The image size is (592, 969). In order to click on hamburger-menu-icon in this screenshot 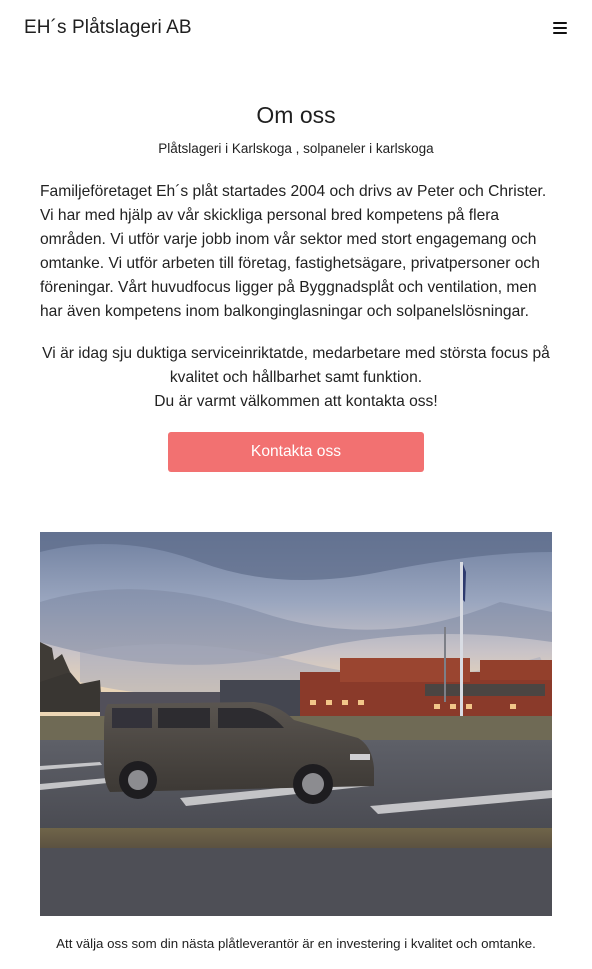, I will do `click(561, 30)`.